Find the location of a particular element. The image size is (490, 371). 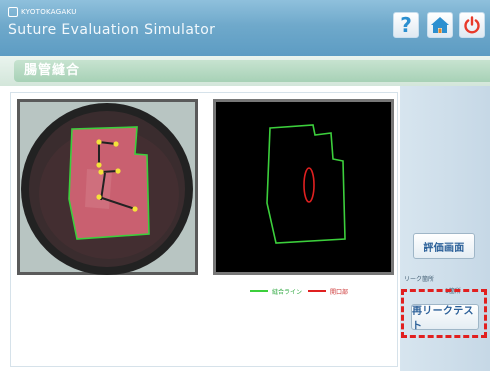

help-button: ? is located at coordinates (406, 25).